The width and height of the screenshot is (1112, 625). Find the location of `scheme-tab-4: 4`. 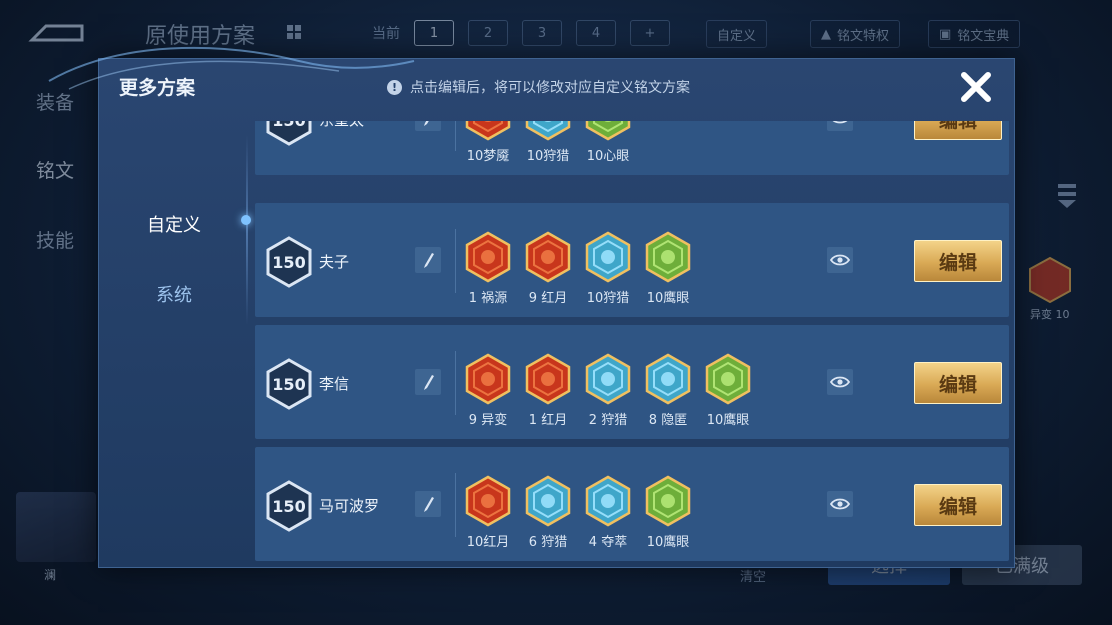

scheme-tab-4: 4 is located at coordinates (596, 33).